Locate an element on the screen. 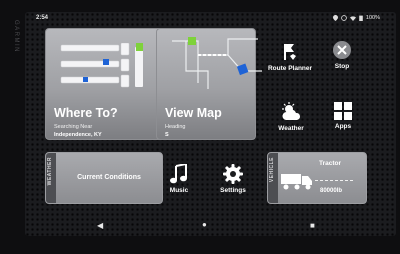  apps-button: Apps is located at coordinates (343, 116).